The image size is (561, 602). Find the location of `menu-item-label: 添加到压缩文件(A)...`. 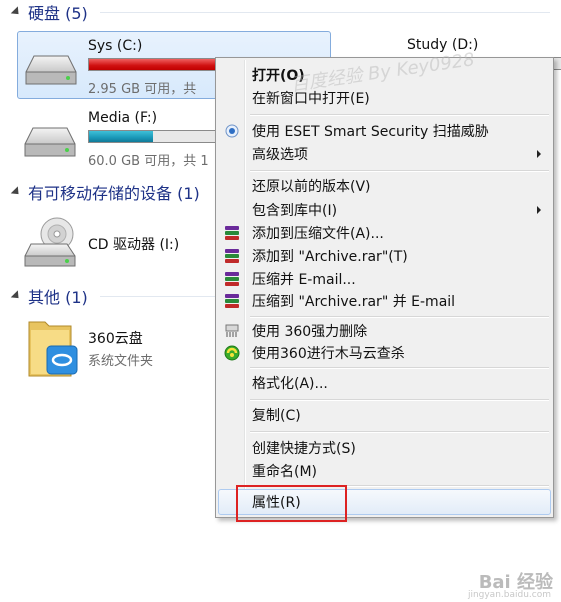

menu-item-label: 添加到压缩文件(A)... is located at coordinates (318, 233).